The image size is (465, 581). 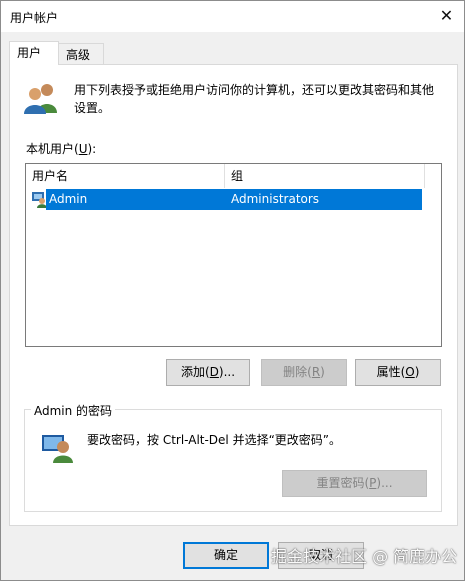 I want to click on watermark: 掘金技术社区 @ 简鹿办公, so click(x=364, y=556).